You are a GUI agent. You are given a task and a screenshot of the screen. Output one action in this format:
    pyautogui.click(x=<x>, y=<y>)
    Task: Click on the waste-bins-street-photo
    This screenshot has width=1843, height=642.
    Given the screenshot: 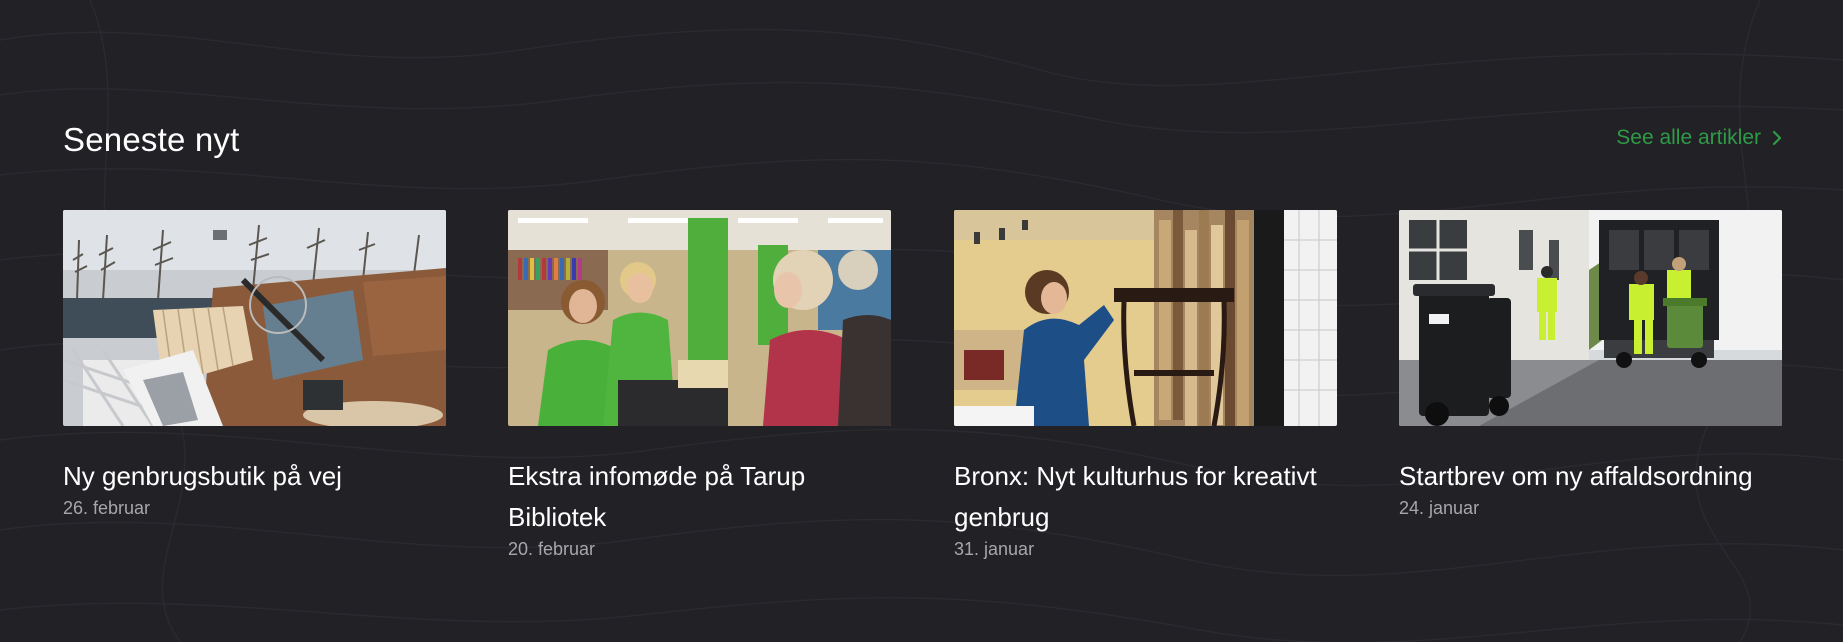 What is the action you would take?
    pyautogui.click(x=1590, y=318)
    